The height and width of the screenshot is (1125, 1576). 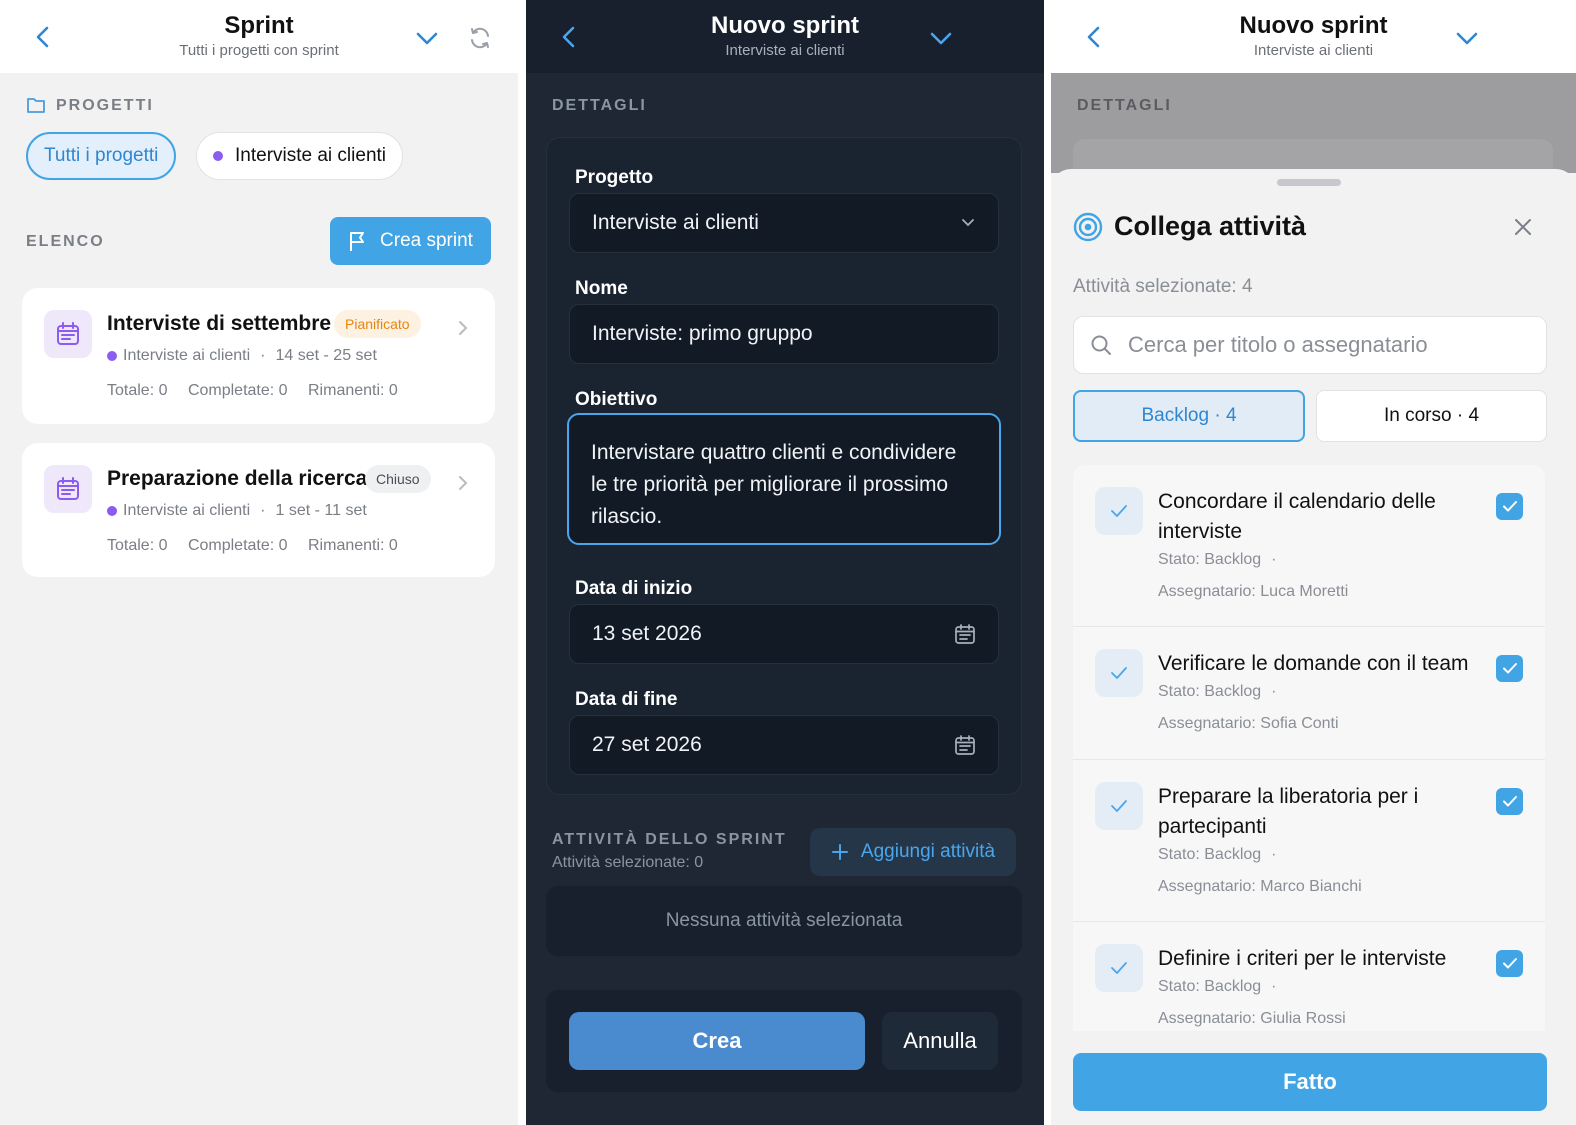 What do you see at coordinates (1248, 723) in the screenshot?
I see `task-assignee: Assegnatario: Sofia Conti` at bounding box center [1248, 723].